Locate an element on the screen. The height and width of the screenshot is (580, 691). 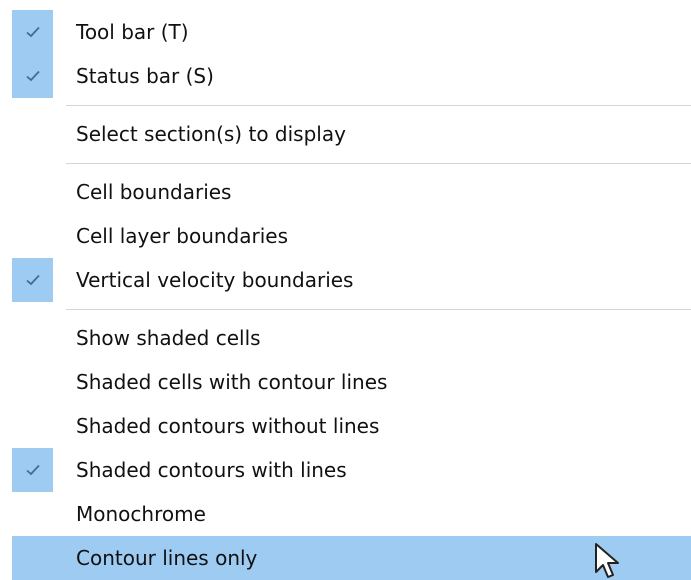
menu-item-label: Shaded contours without lines is located at coordinates (228, 426).